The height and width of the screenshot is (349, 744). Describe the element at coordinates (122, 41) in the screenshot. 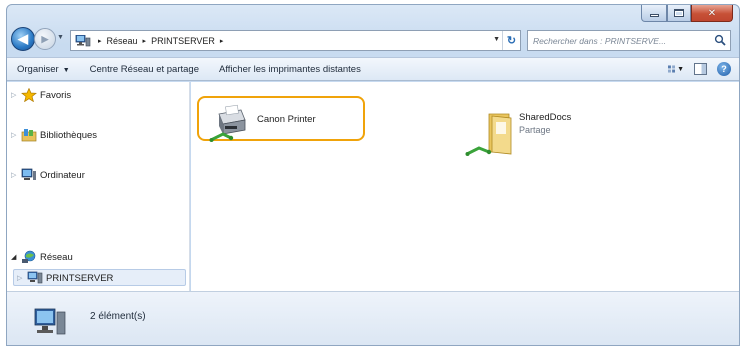

I see `breadcrumb-reseau: Réseau` at that location.